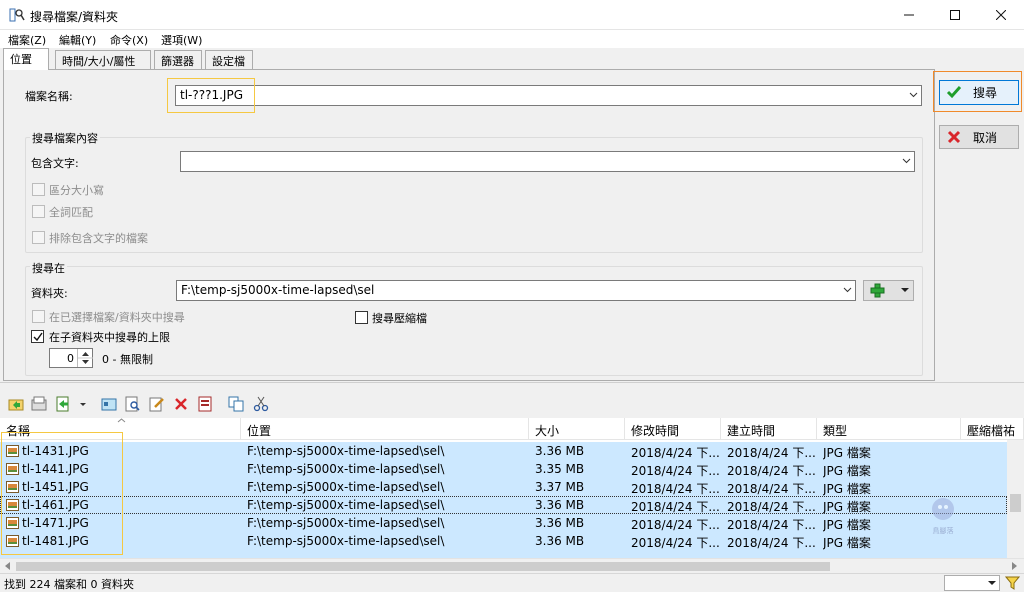 This screenshot has height=592, width=1024. What do you see at coordinates (8, 566) in the screenshot?
I see `scroll-left-icon` at bounding box center [8, 566].